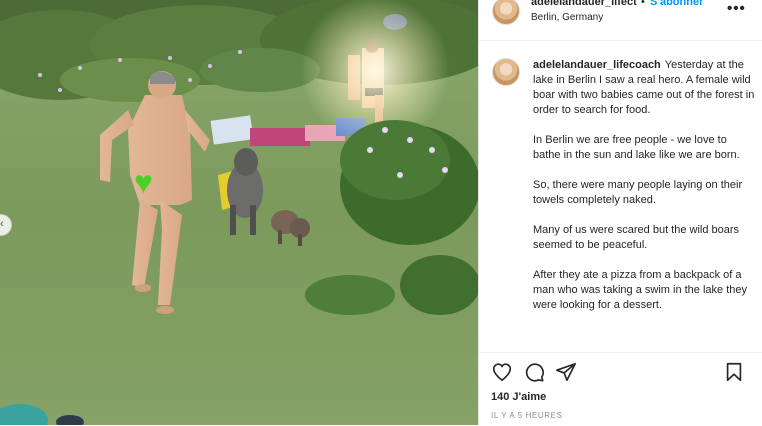 This screenshot has height=426, width=762. Describe the element at coordinates (736, 8) in the screenshot. I see `ellipsis-icon: •••` at that location.